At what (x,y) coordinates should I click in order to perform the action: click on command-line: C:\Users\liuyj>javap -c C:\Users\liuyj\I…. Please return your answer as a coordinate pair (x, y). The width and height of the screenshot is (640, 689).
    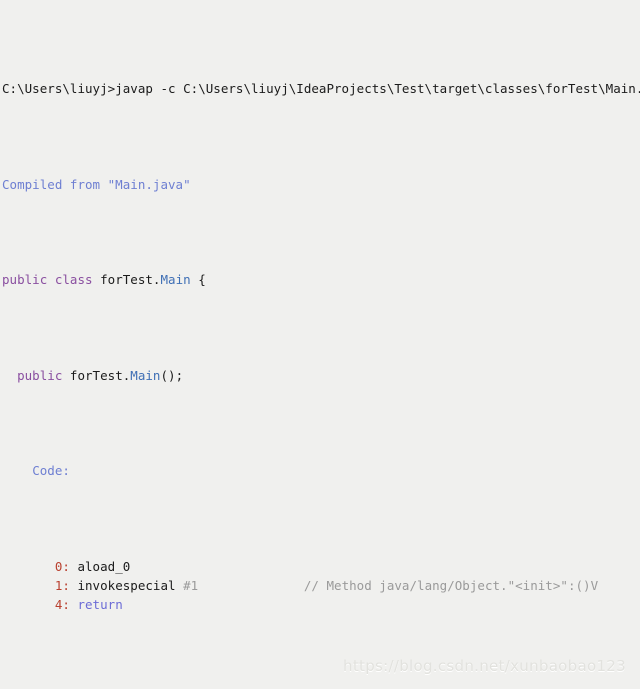
    Looking at the image, I should click on (320, 88).